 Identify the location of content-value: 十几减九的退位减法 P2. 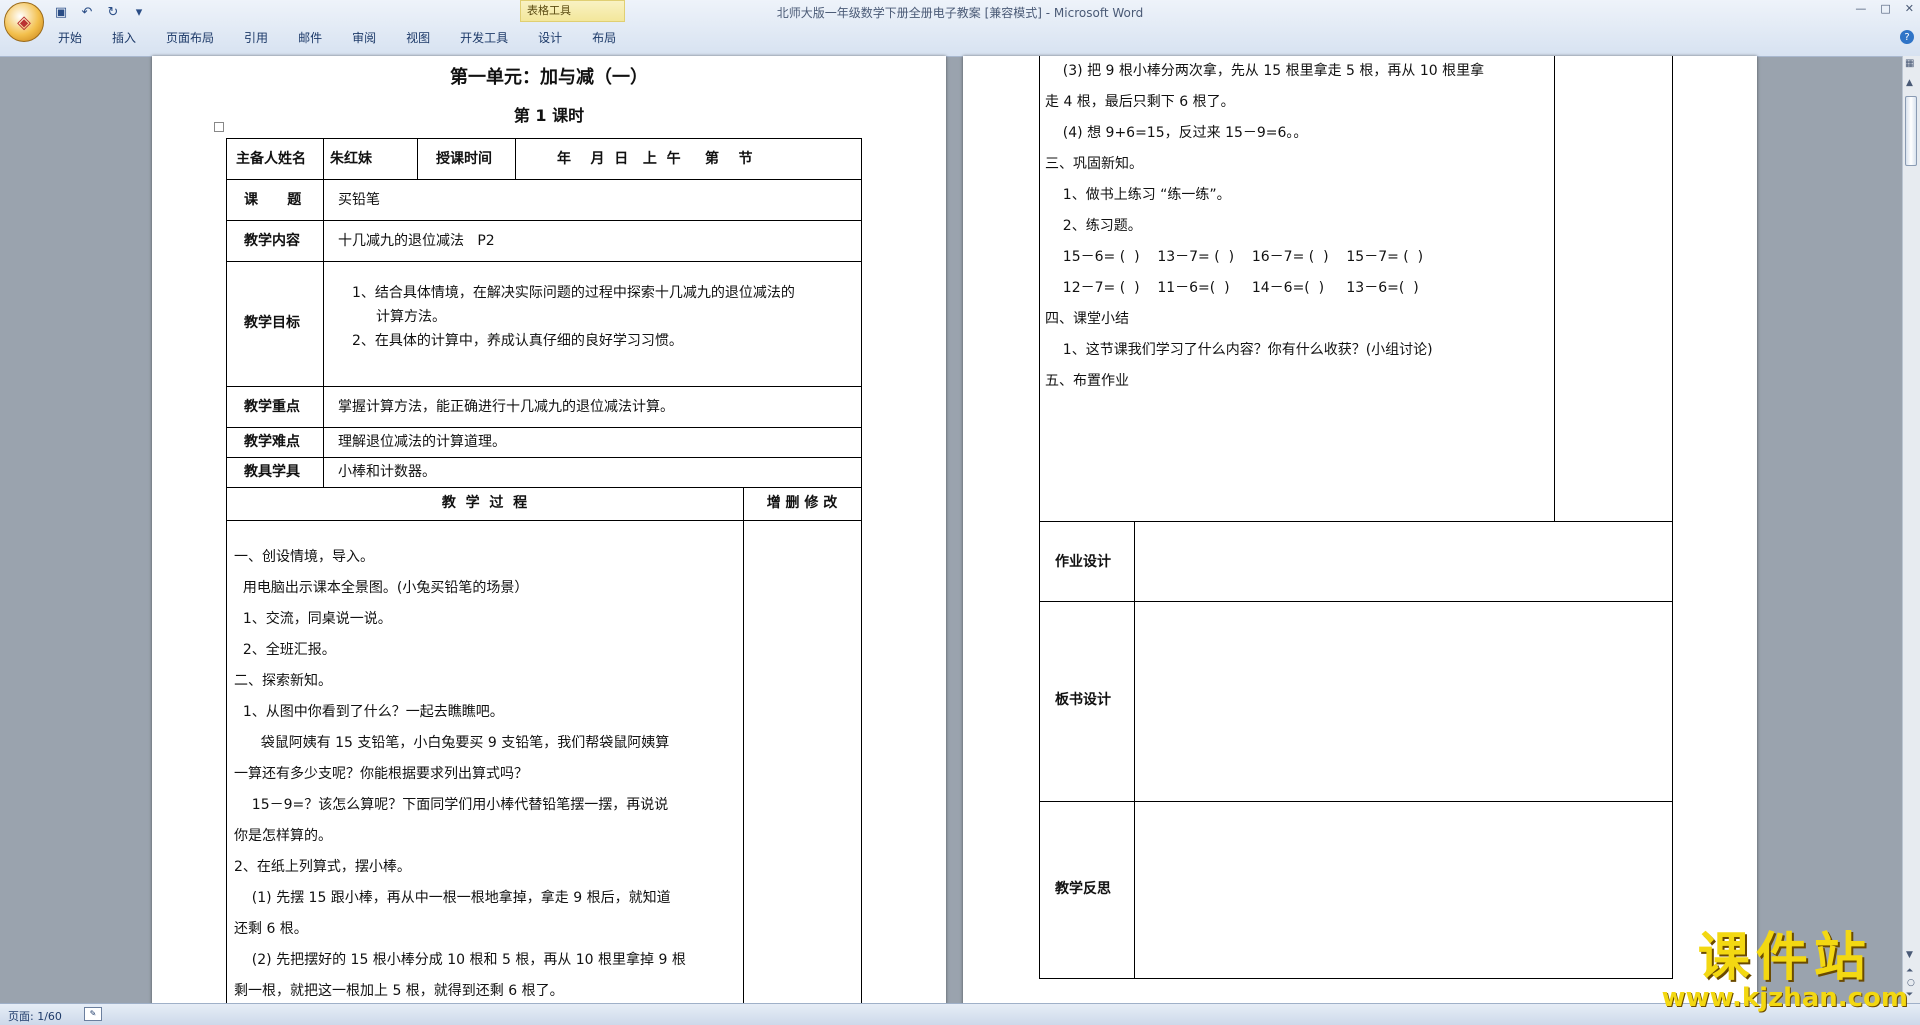
(416, 241).